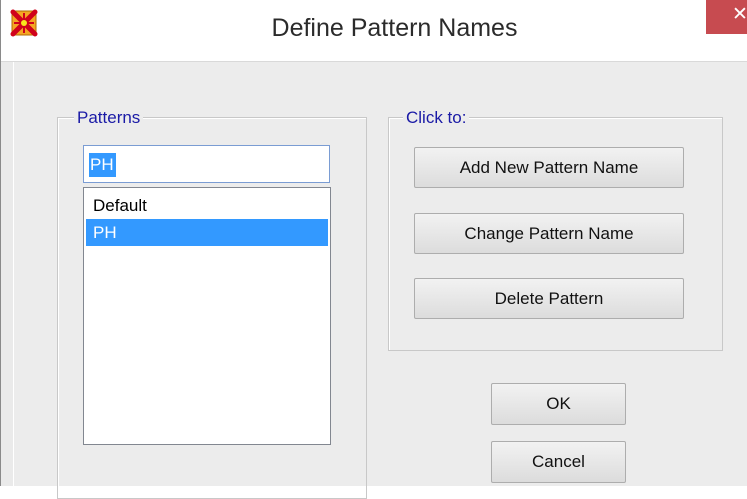  Describe the element at coordinates (436, 118) in the screenshot. I see `click-to-group-label: Click to:` at that location.